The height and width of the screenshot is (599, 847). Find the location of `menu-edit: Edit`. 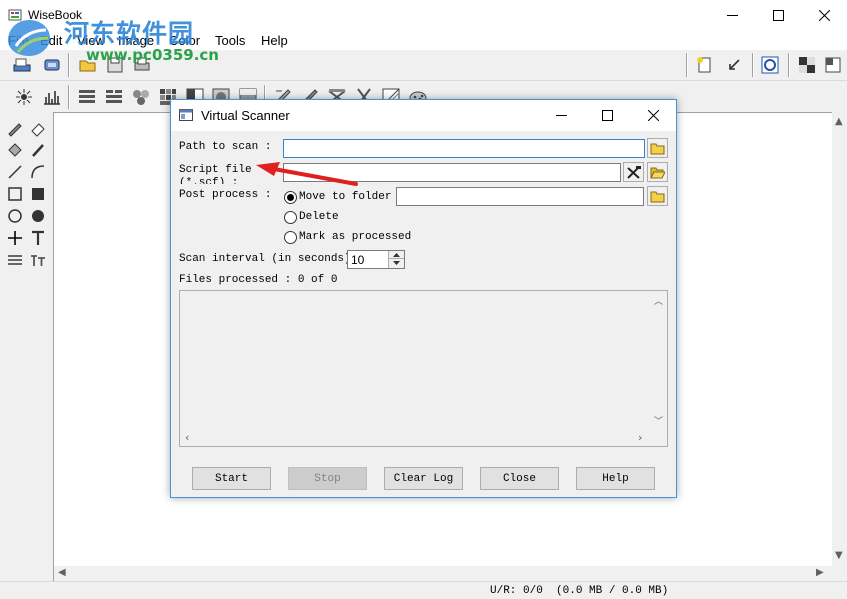

menu-edit: Edit is located at coordinates (51, 40).